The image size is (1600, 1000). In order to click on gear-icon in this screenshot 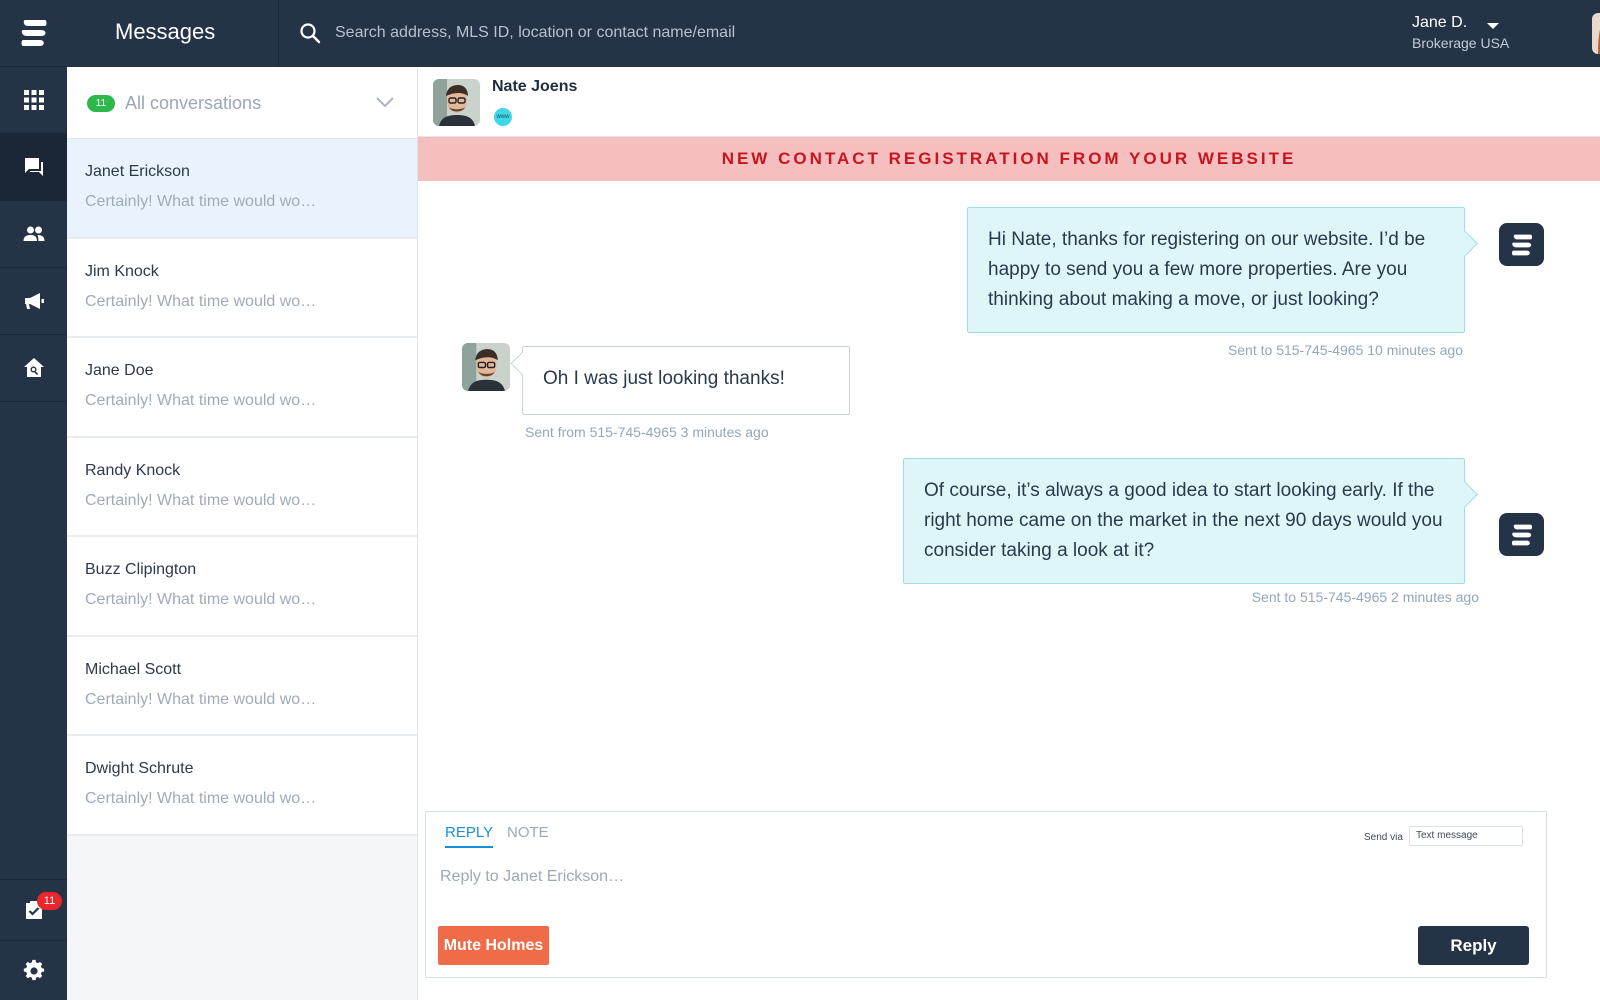, I will do `click(33, 969)`.